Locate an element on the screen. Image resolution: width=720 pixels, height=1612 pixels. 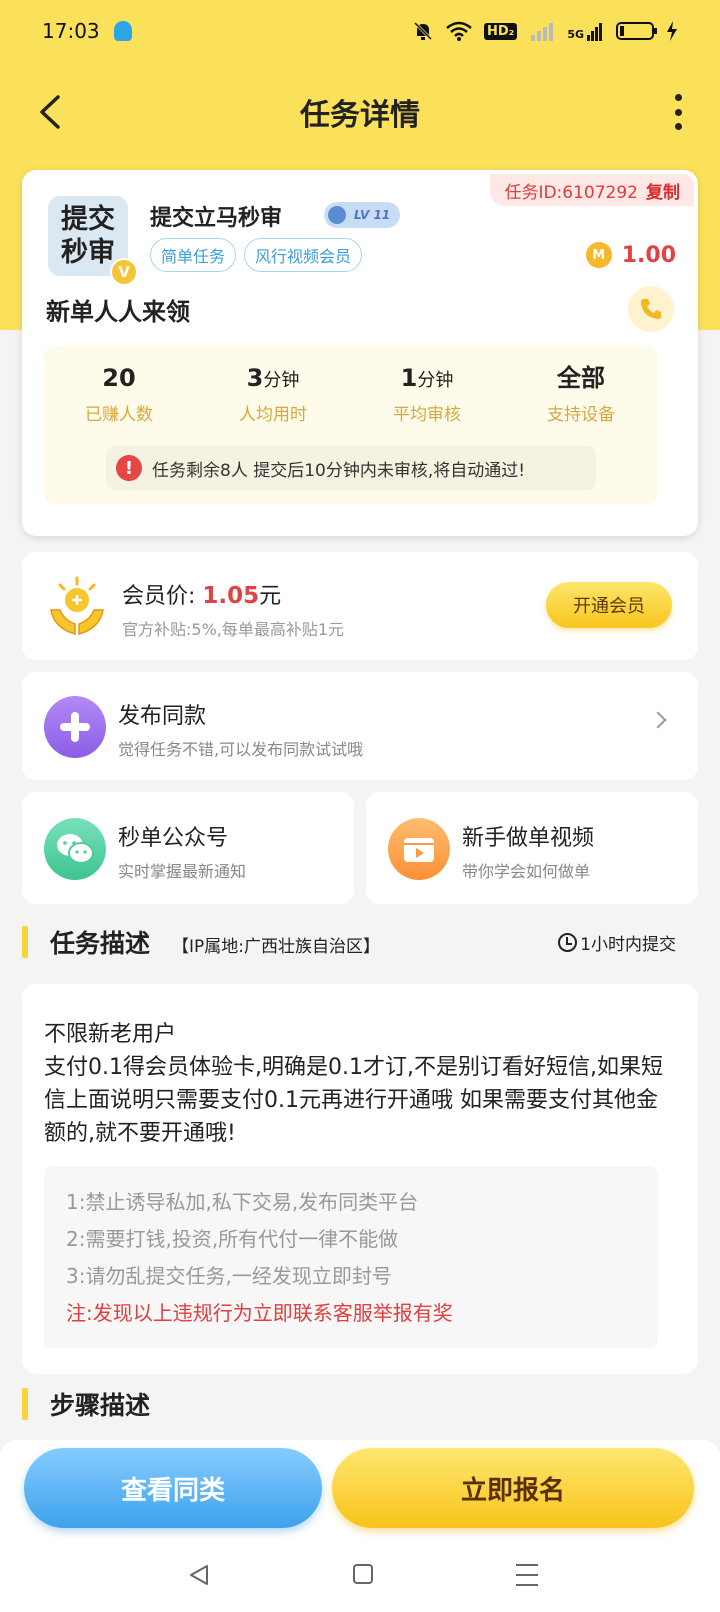
member-price: 会员价: 1.05元 is located at coordinates (201, 594).